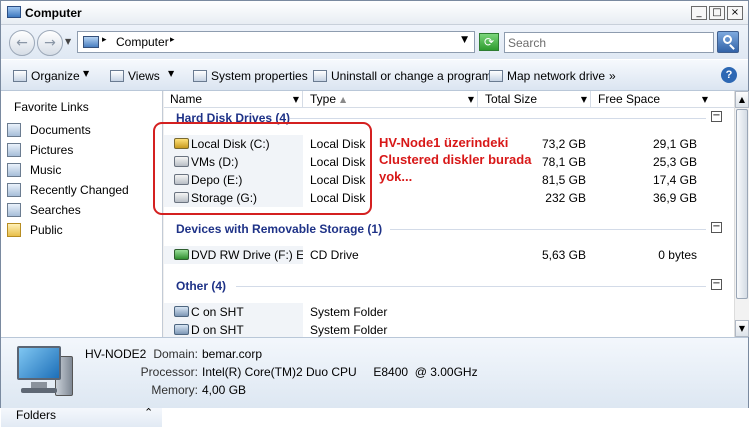  What do you see at coordinates (224, 390) in the screenshot?
I see `memory-value: 4,00 GB` at bounding box center [224, 390].